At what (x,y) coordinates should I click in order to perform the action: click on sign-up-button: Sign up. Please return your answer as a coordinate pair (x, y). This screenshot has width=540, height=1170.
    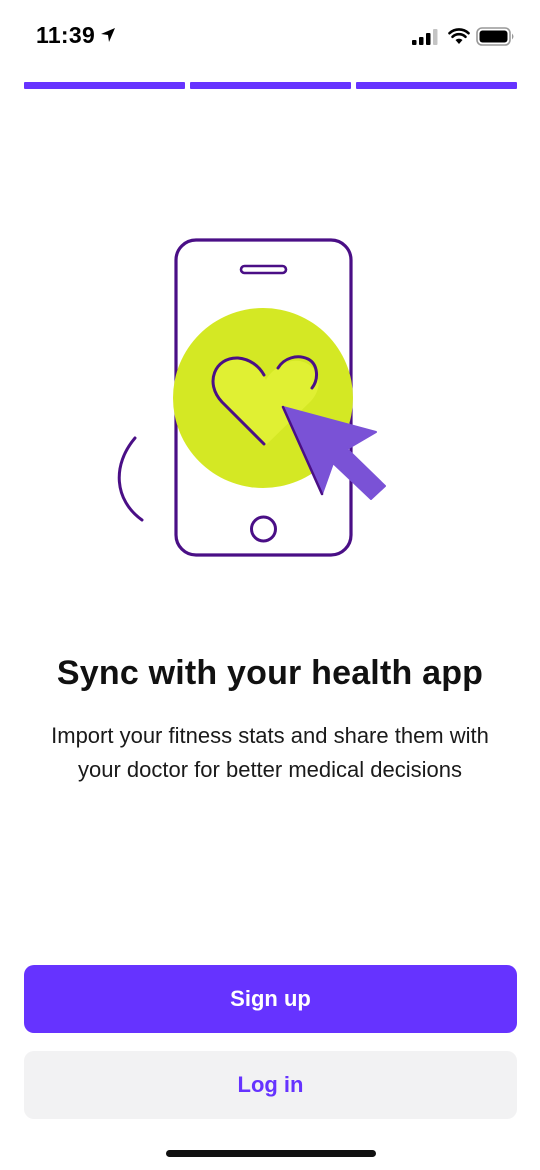
    Looking at the image, I should click on (270, 999).